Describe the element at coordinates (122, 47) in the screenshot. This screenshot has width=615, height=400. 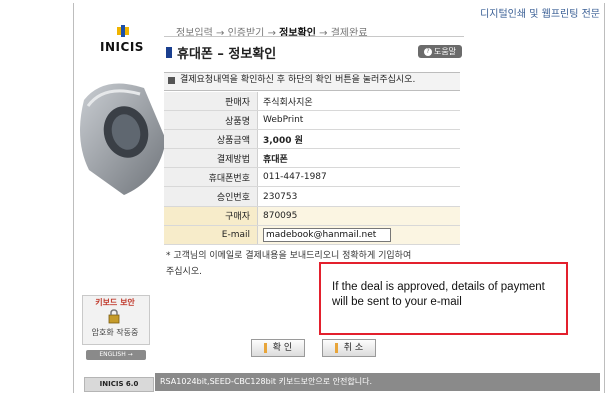
I see `inicis-logo: INICIS` at that location.